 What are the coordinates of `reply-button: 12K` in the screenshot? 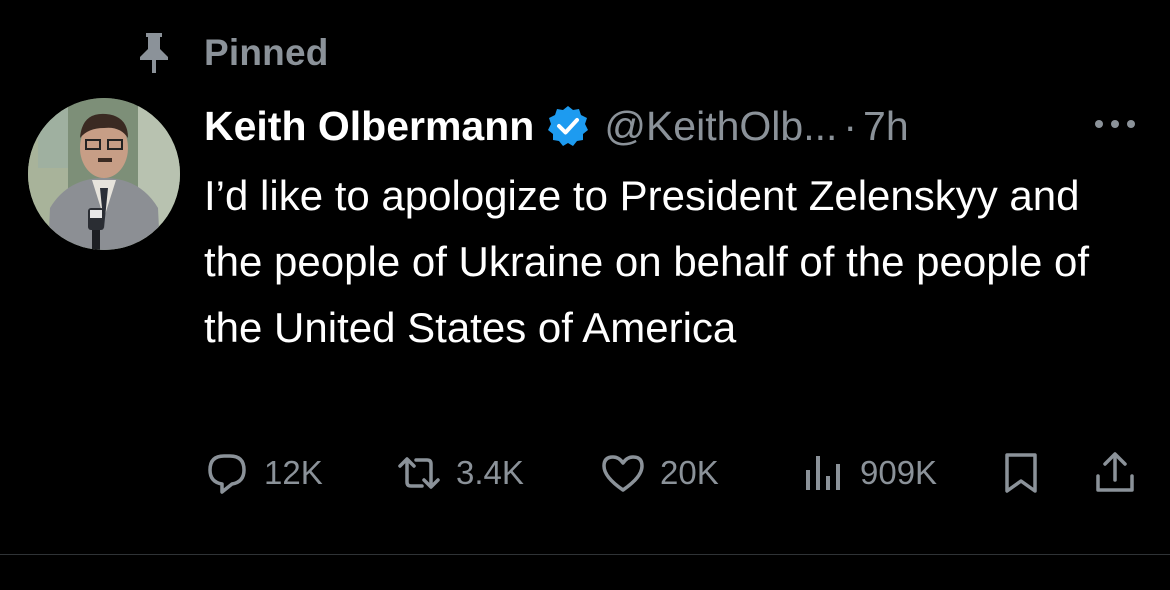 It's located at (263, 473).